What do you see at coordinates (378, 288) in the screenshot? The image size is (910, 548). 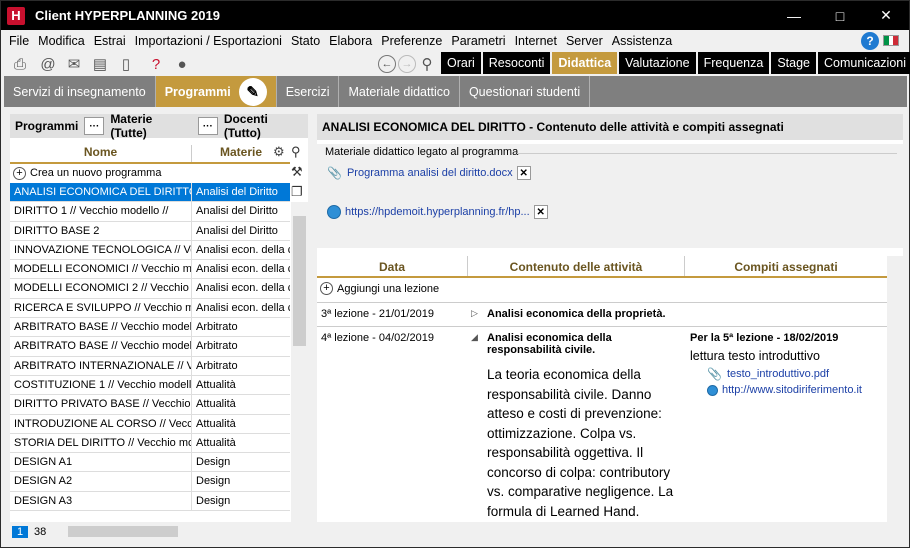 I see `add-lesson-row: + Aggiungi una lezione` at bounding box center [378, 288].